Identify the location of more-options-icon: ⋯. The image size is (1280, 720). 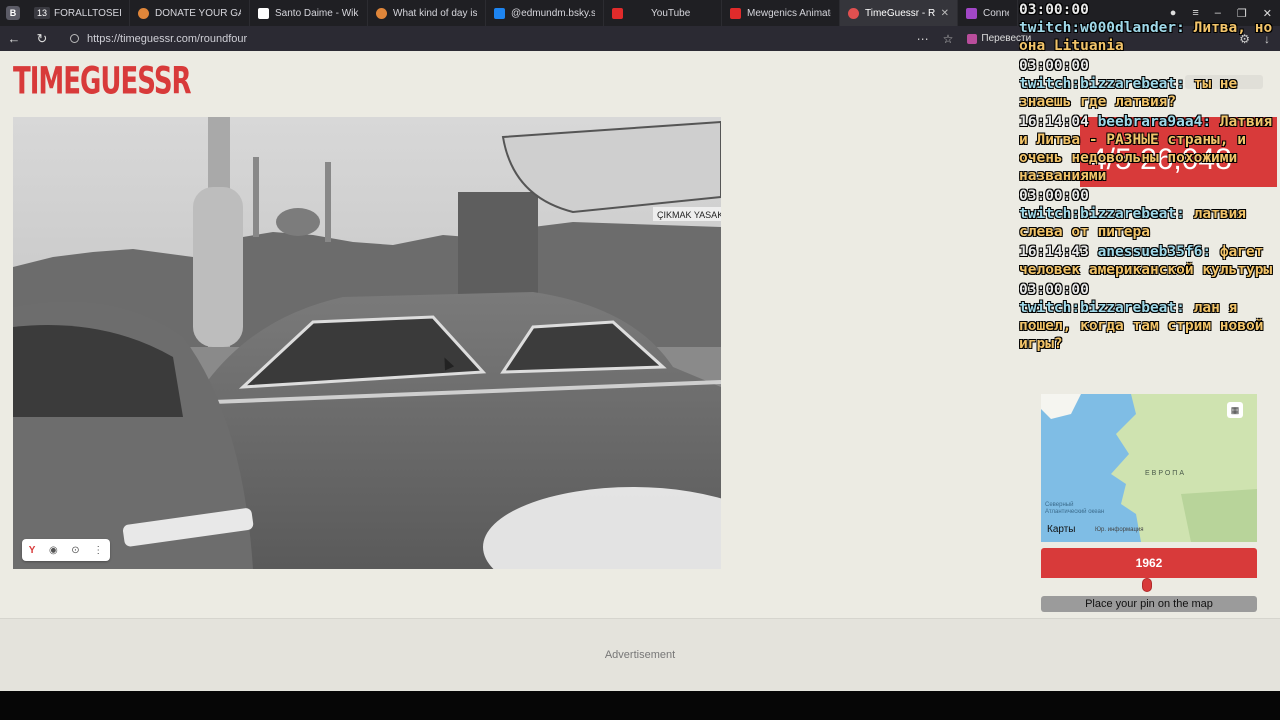
(923, 39).